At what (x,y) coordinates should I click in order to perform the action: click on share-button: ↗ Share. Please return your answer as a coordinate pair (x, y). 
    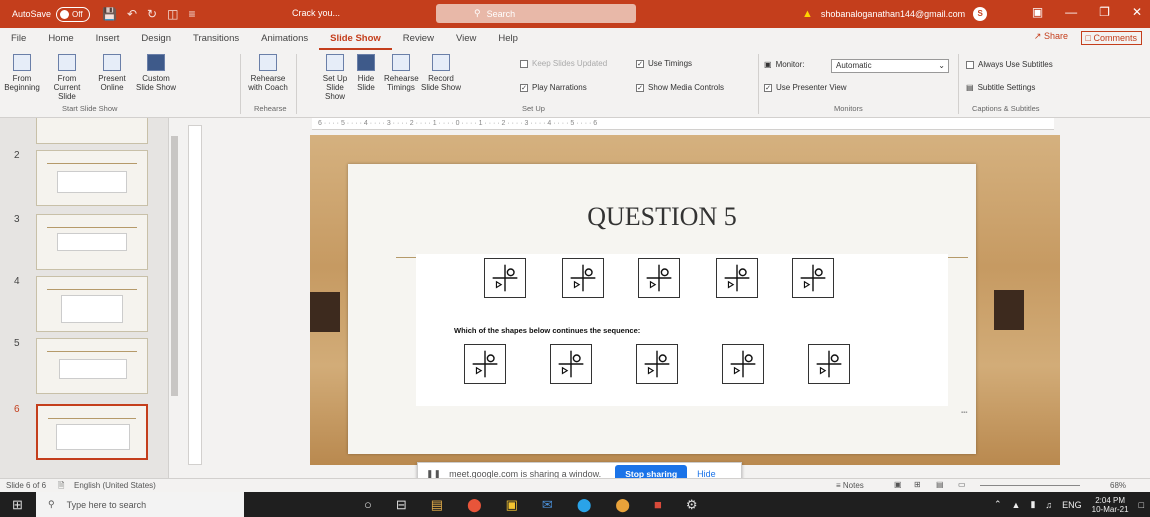
    Looking at the image, I should click on (1051, 36).